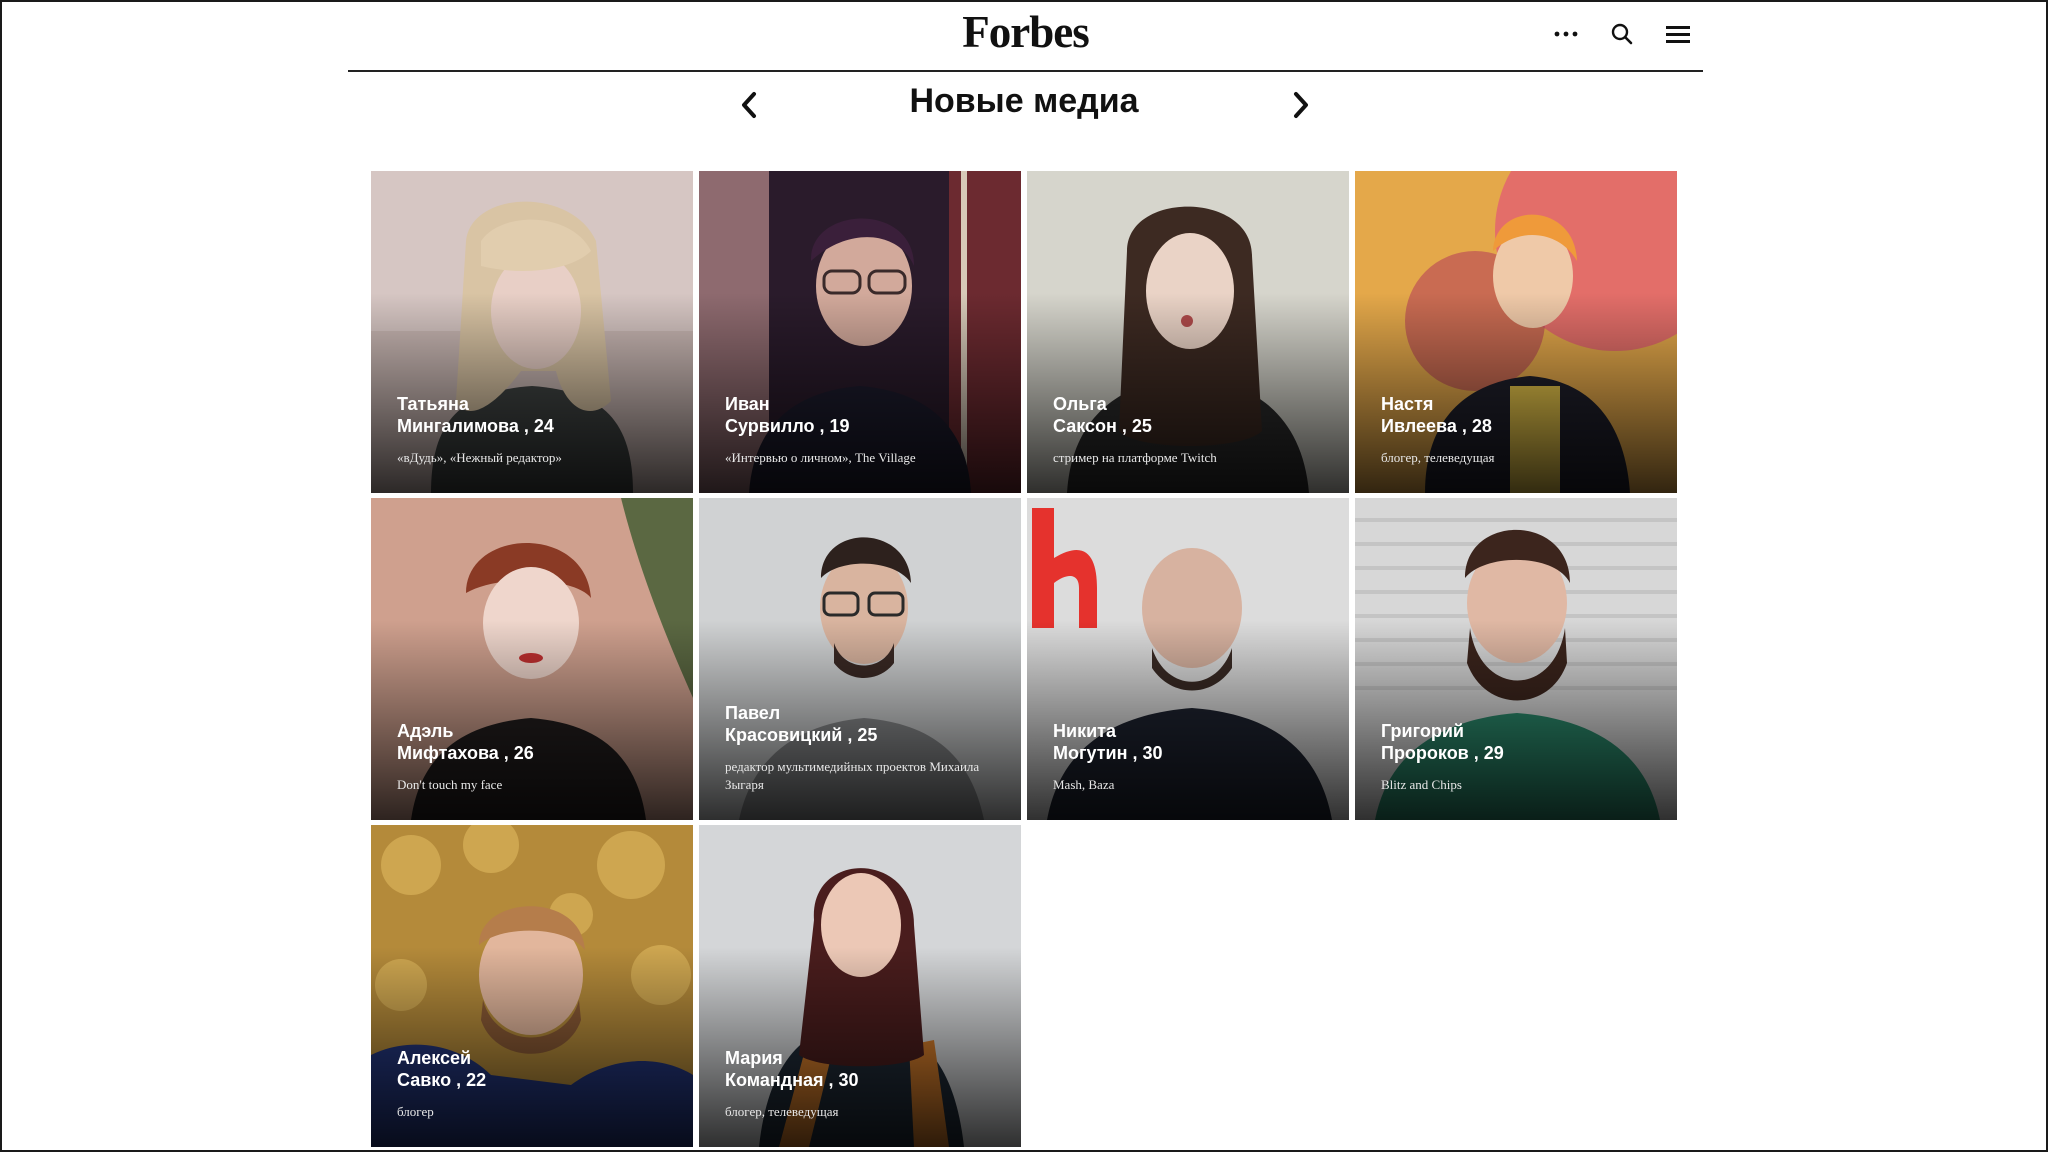 The image size is (2048, 1152). I want to click on person-last-name-age: Красовицкий , 25, so click(801, 735).